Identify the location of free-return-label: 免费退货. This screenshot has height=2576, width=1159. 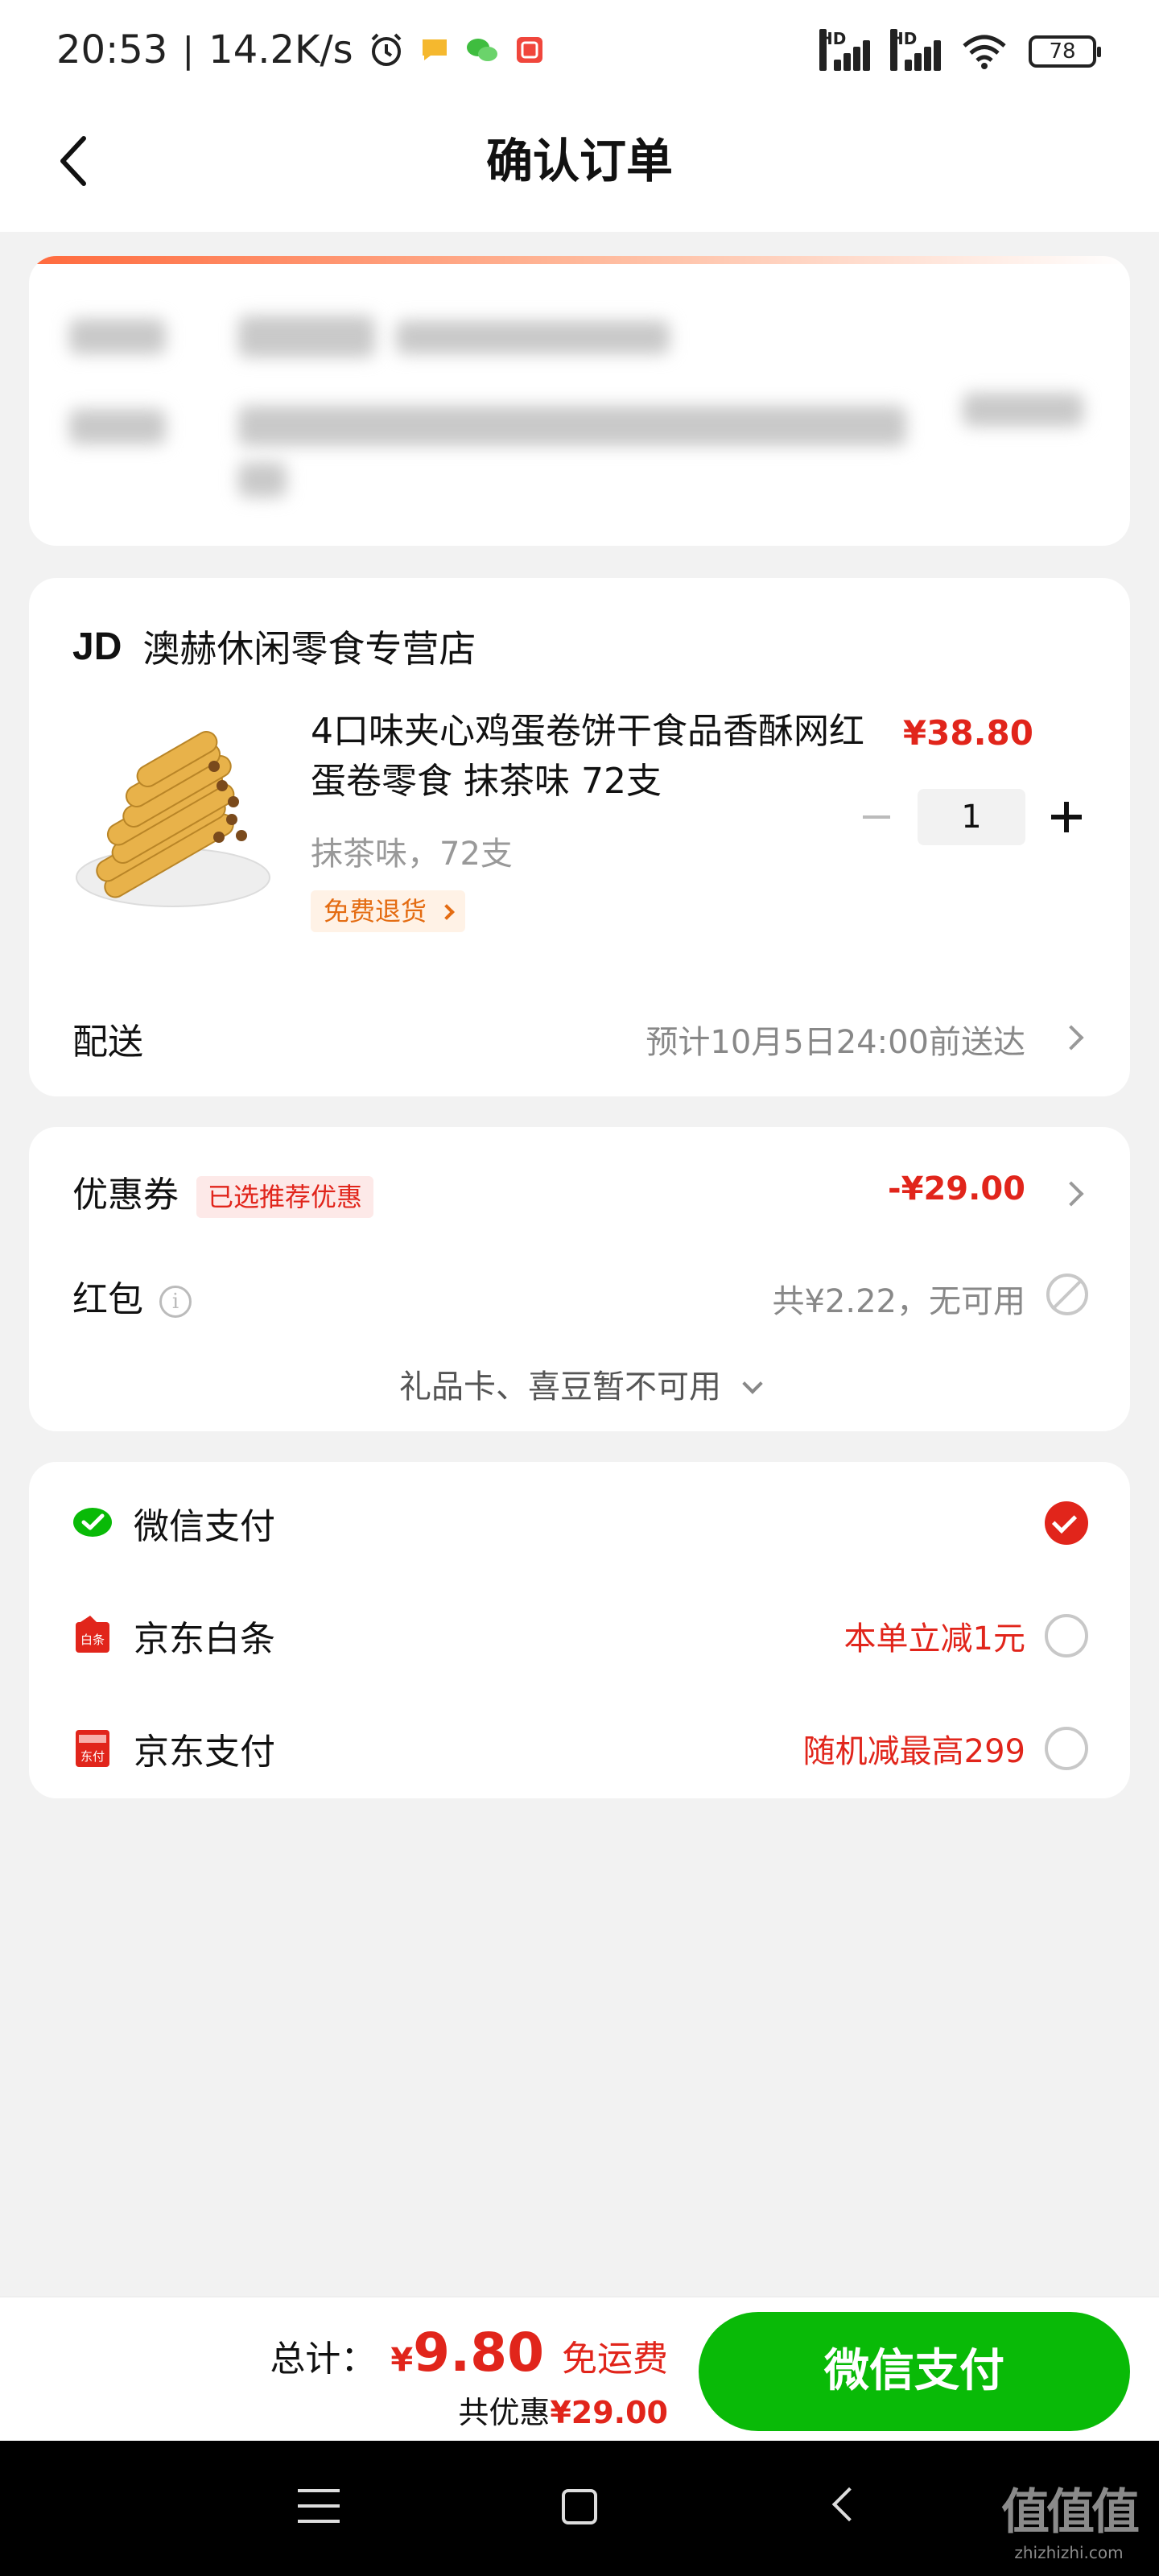
(375, 911).